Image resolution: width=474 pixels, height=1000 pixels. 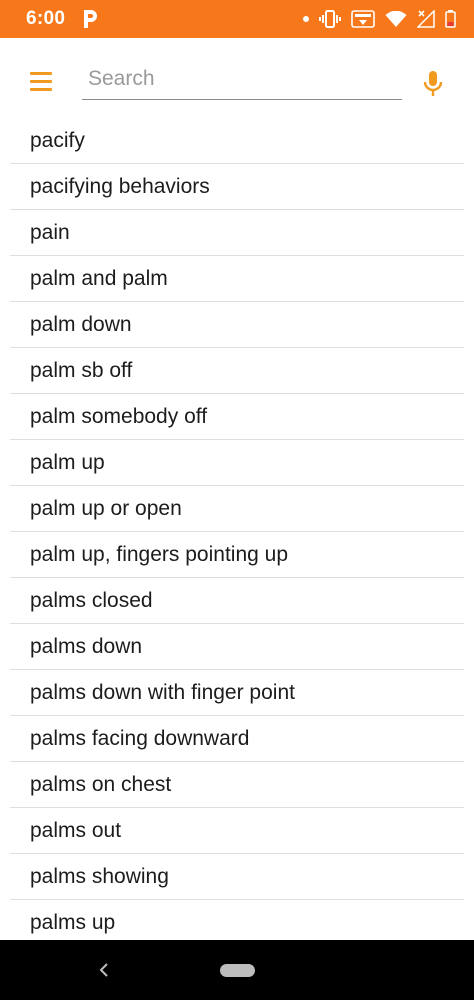 What do you see at coordinates (237, 371) in the screenshot?
I see `list-item: palm sb off` at bounding box center [237, 371].